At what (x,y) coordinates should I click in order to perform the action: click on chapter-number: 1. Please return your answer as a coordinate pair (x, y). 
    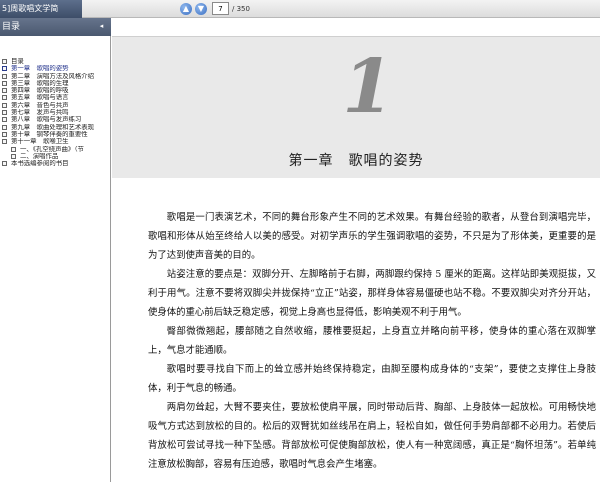
    Looking at the image, I should click on (368, 87).